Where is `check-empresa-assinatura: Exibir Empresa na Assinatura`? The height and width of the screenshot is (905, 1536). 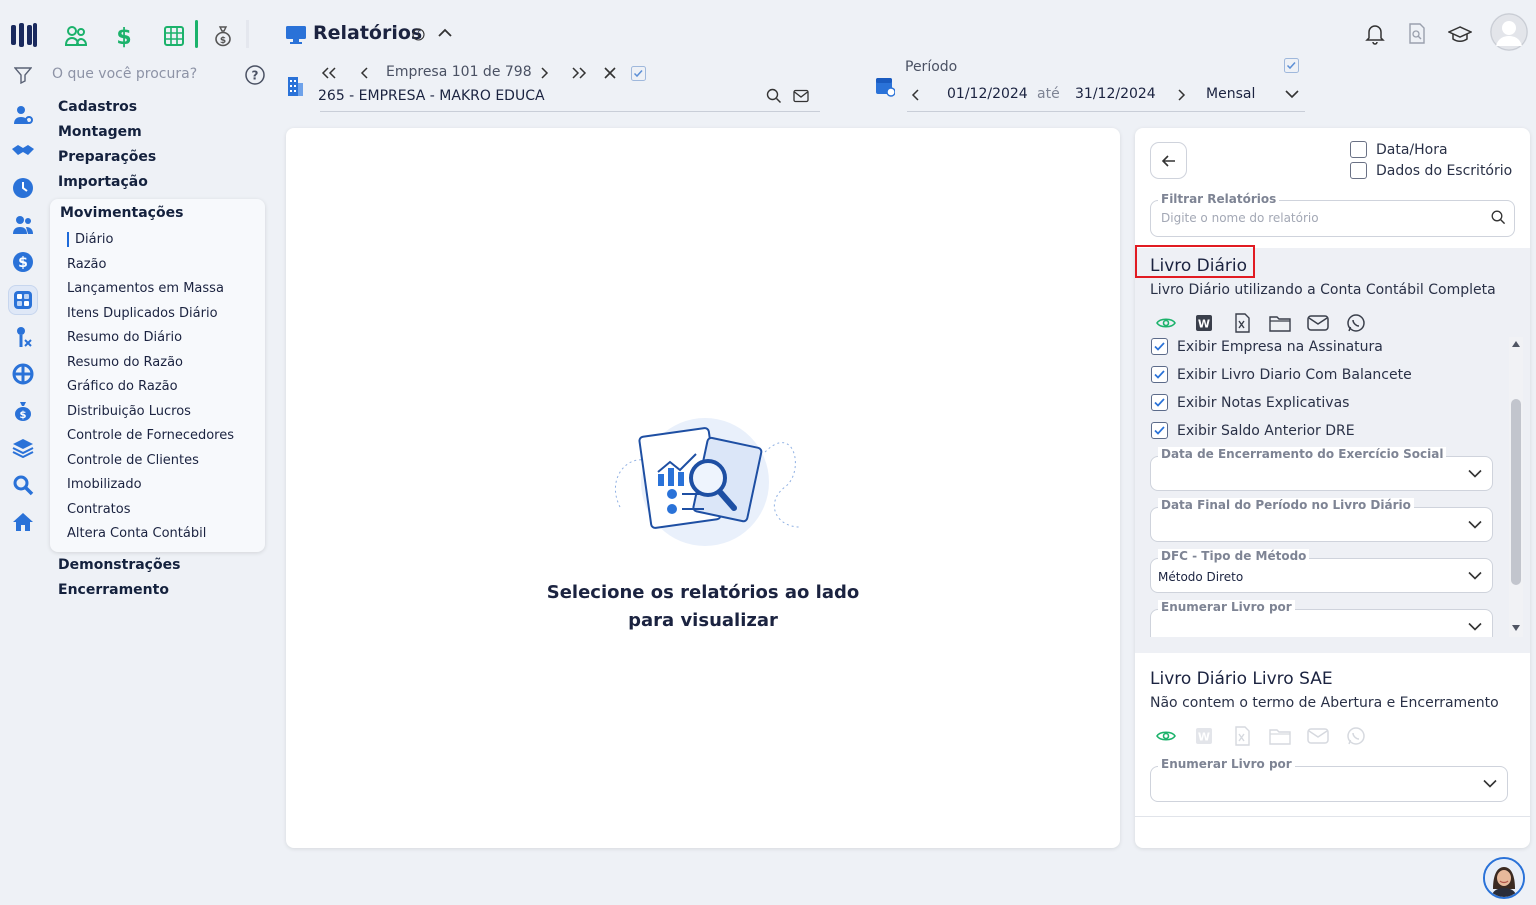 check-empresa-assinatura: Exibir Empresa na Assinatura is located at coordinates (1267, 346).